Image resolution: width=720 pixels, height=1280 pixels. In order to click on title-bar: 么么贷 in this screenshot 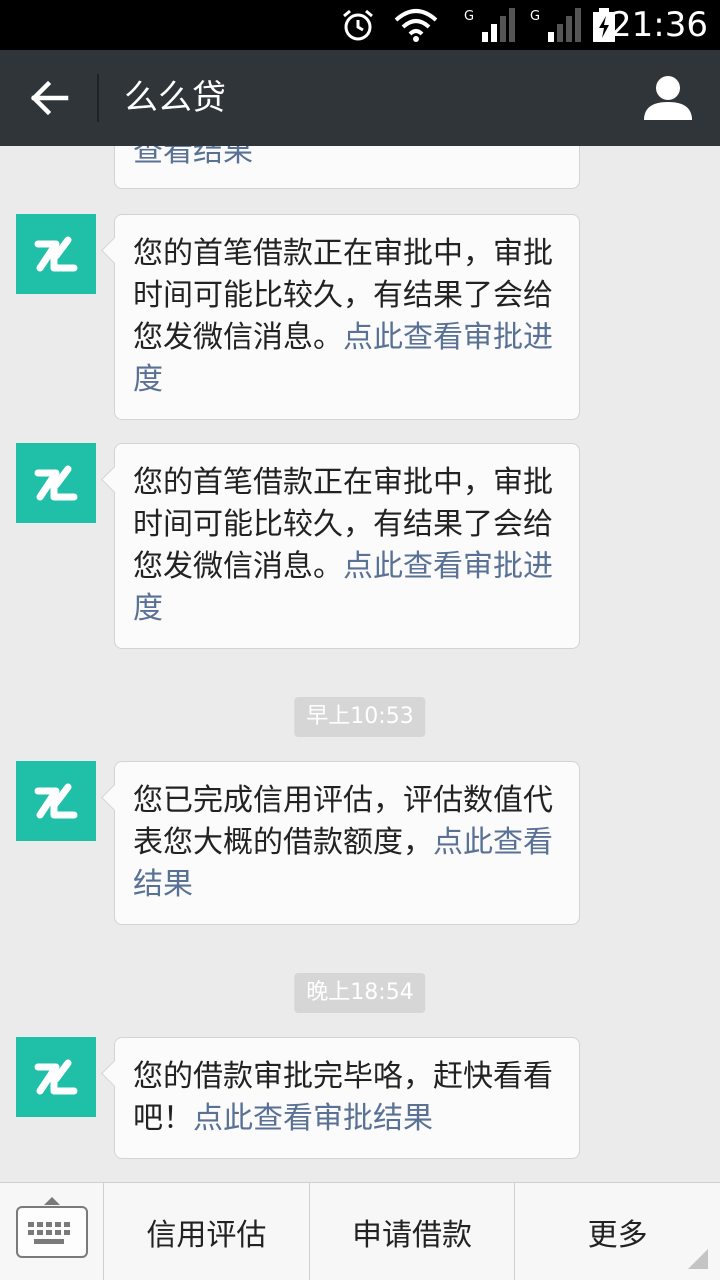, I will do `click(360, 98)`.